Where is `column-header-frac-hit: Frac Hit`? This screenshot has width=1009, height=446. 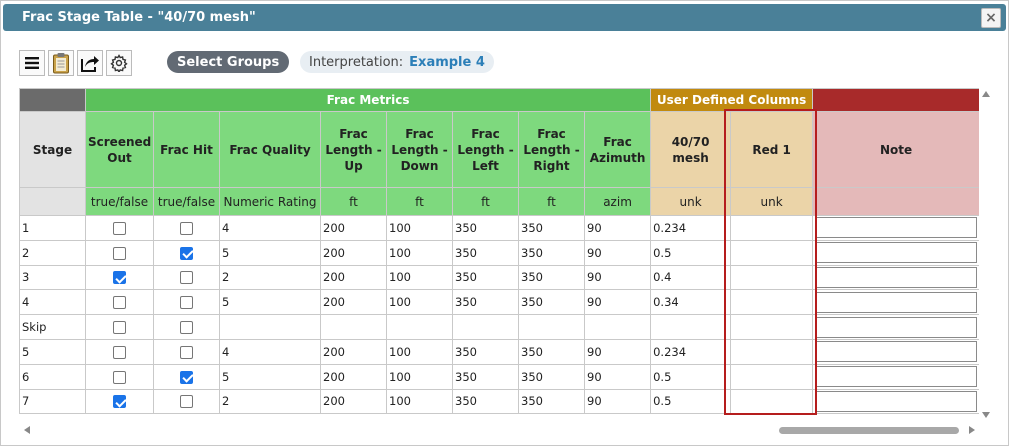
column-header-frac-hit: Frac Hit is located at coordinates (186, 149).